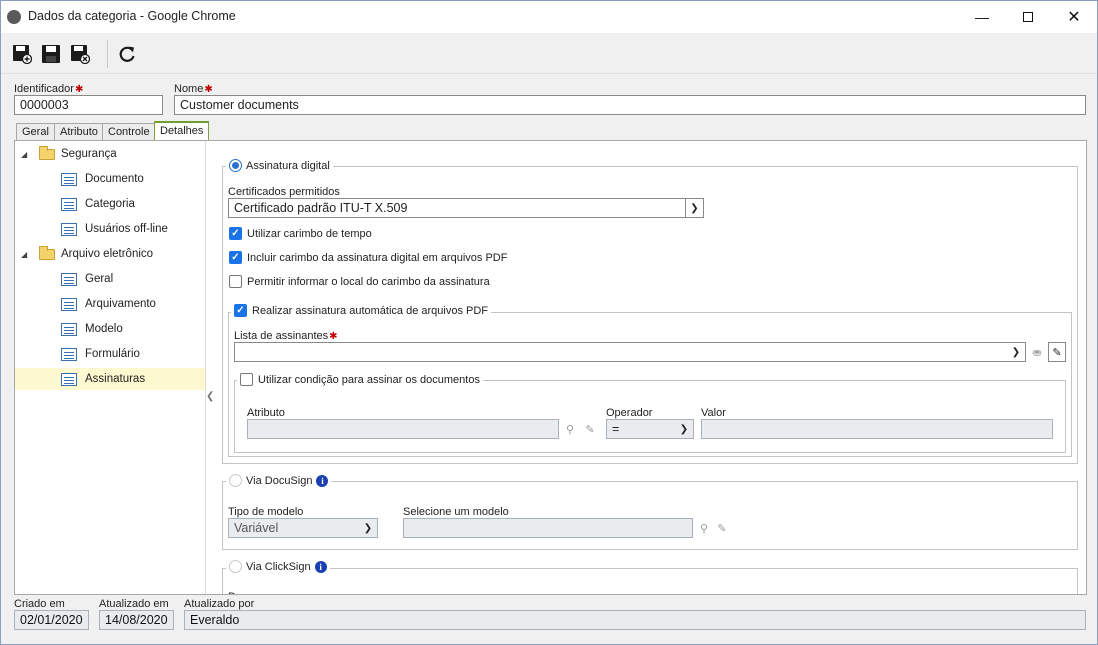 This screenshot has width=1098, height=645. What do you see at coordinates (548, 528) in the screenshot?
I see `select-model-field` at bounding box center [548, 528].